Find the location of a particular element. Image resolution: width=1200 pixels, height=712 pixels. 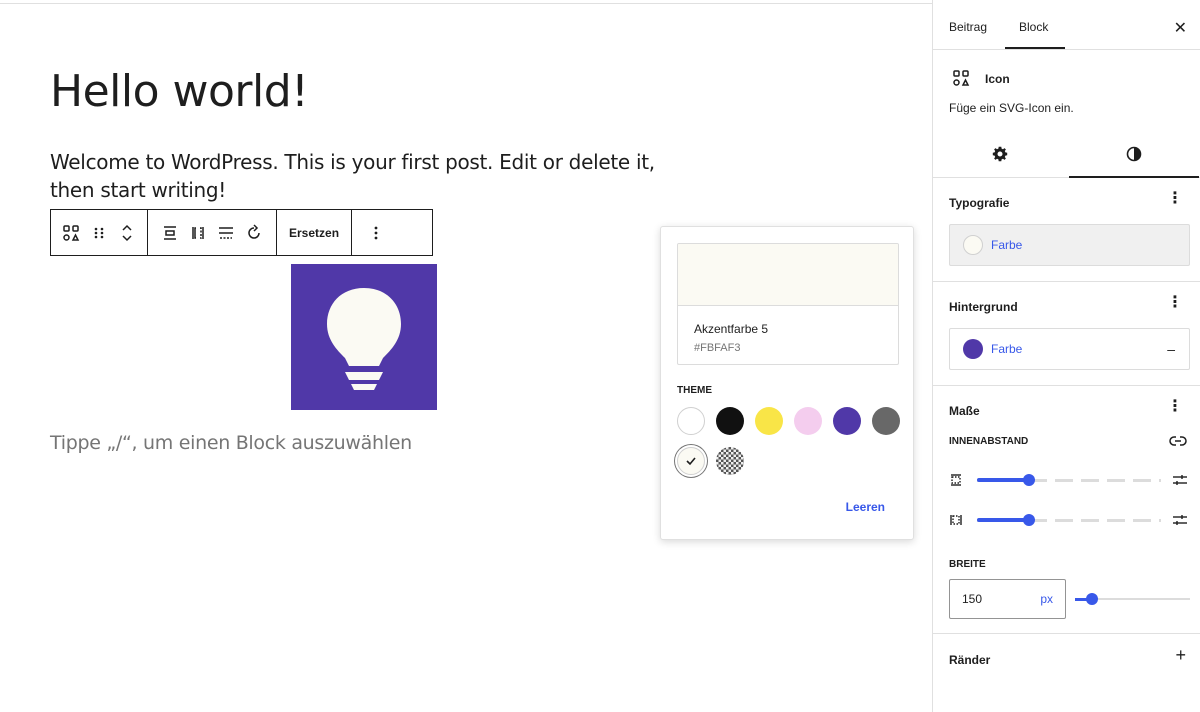

width-icon is located at coordinates (226, 232).